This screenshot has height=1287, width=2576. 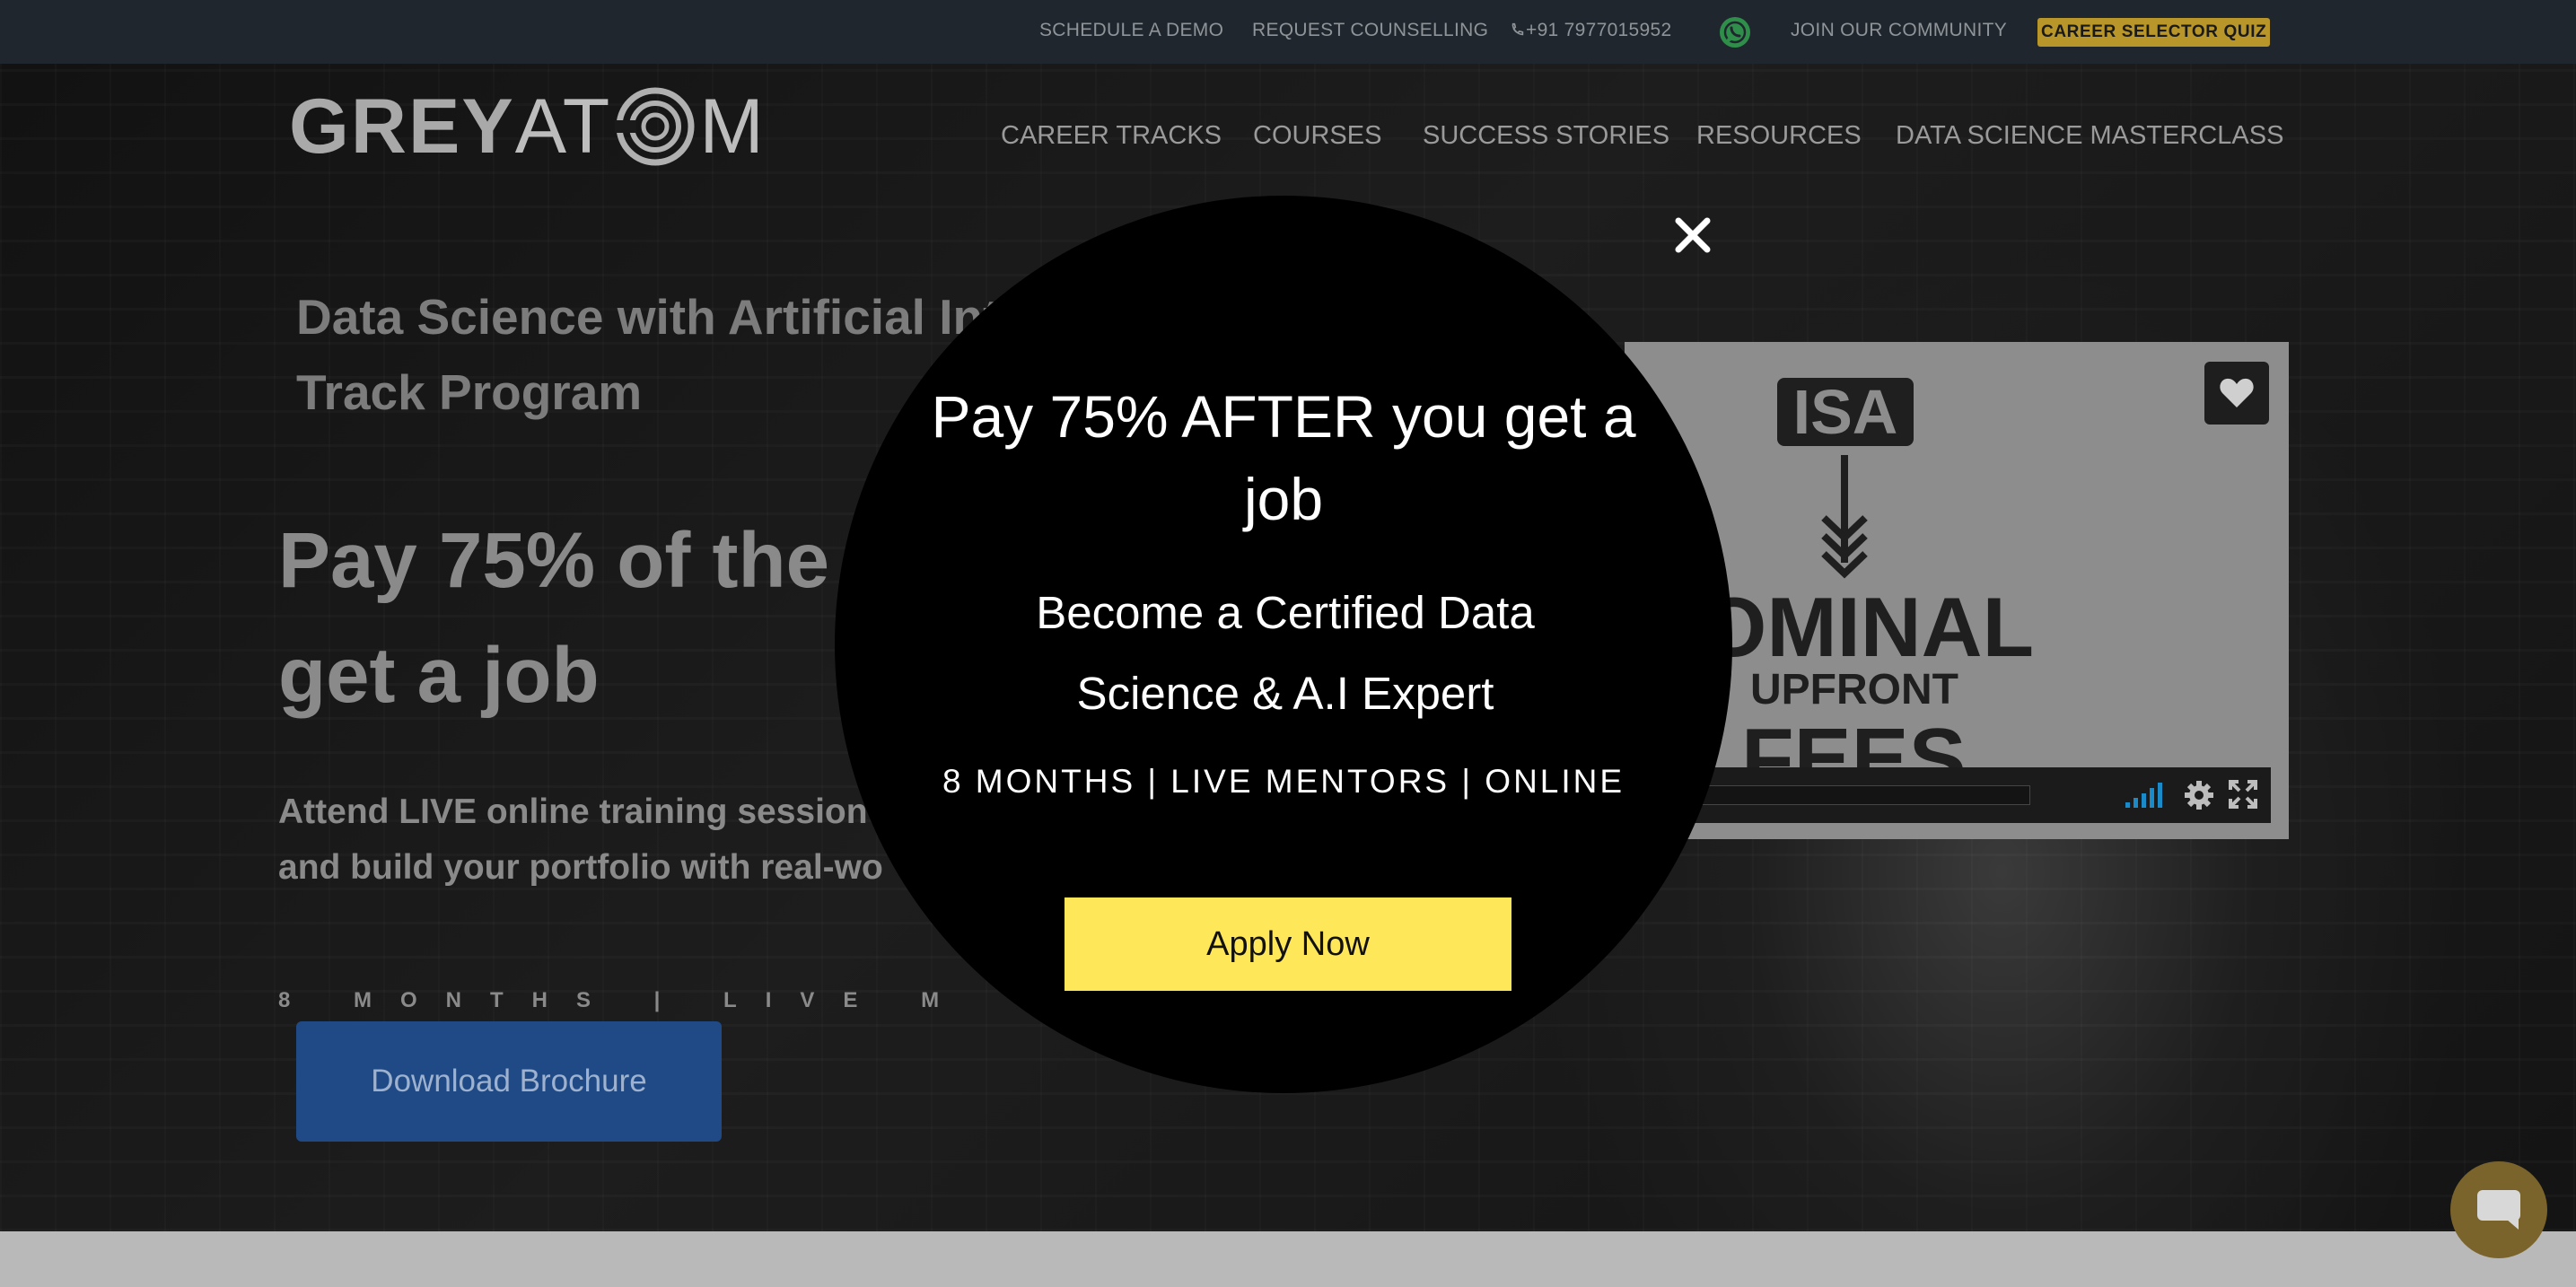 I want to click on career-selector-quiz-button: CAREER SELECTOR QUIZ, so click(x=2154, y=32).